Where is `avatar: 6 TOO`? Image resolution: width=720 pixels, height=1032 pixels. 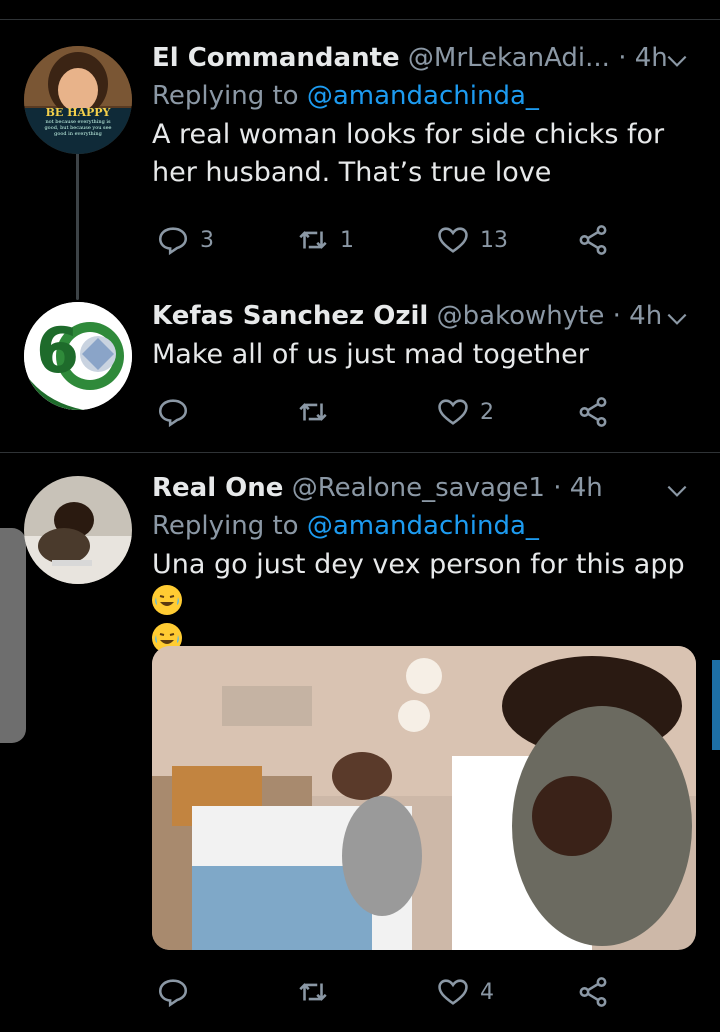
avatar: 6 TOO is located at coordinates (78, 356).